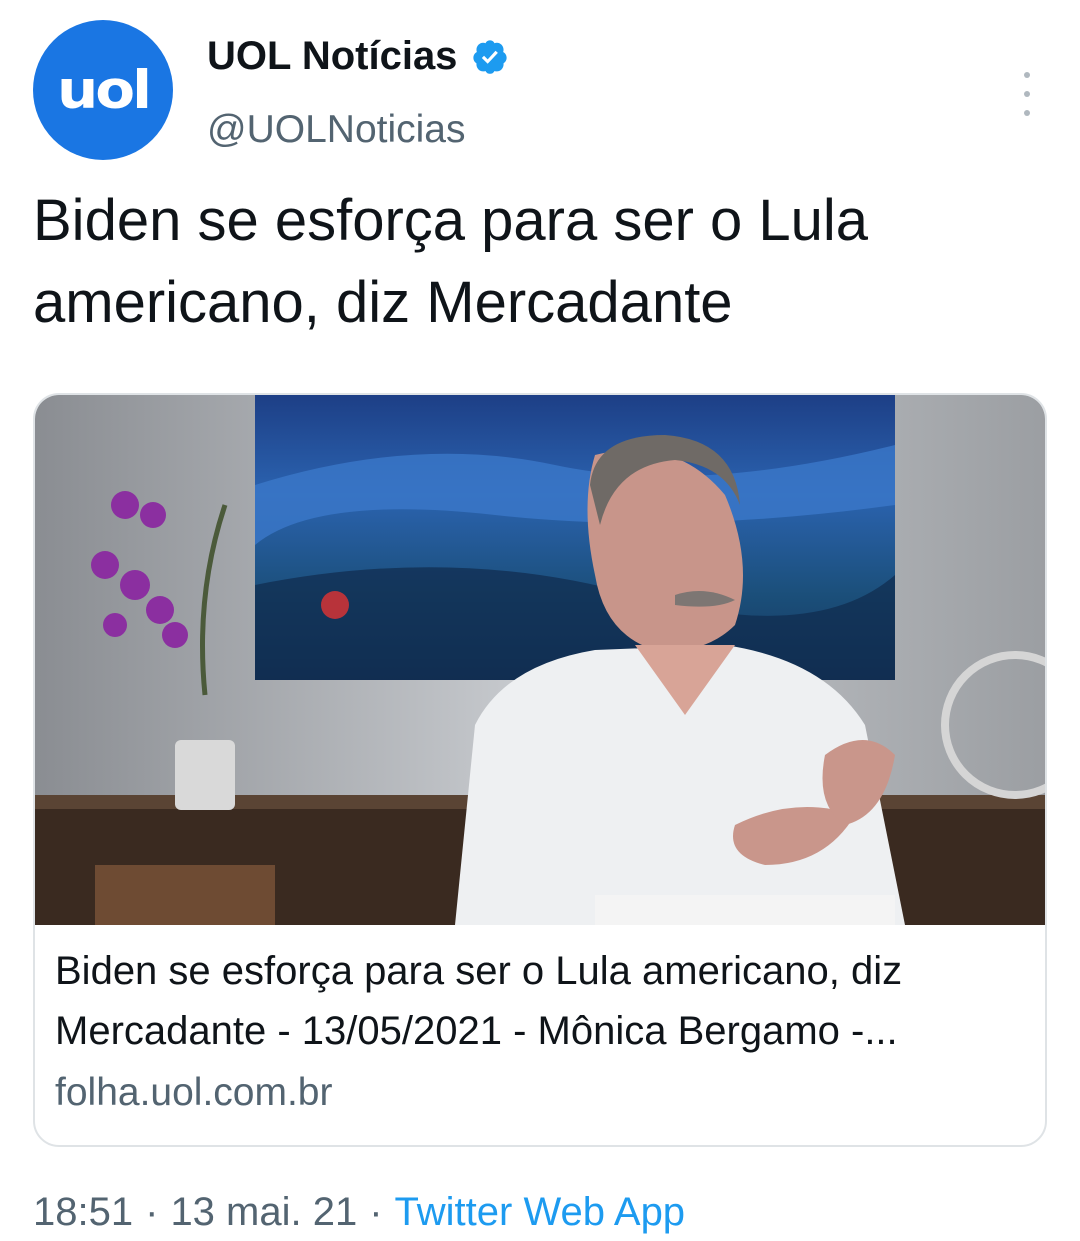  What do you see at coordinates (1027, 94) in the screenshot?
I see `more-options-icon` at bounding box center [1027, 94].